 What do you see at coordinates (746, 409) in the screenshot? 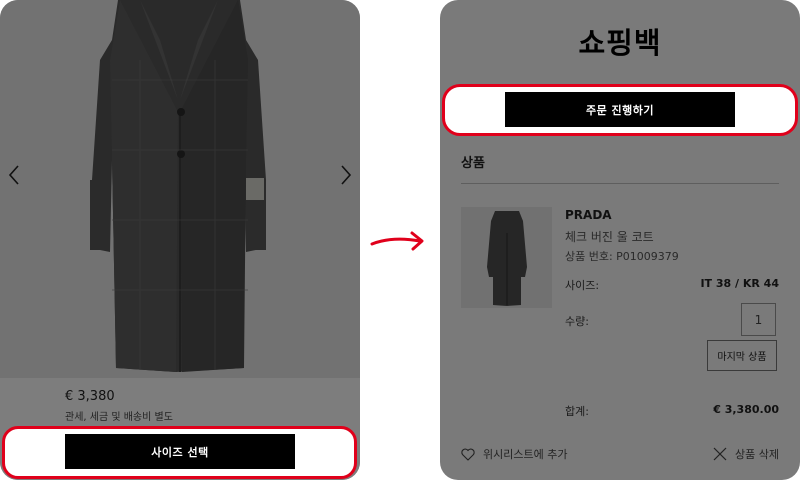
I see `total-value: € 3,380.00` at bounding box center [746, 409].